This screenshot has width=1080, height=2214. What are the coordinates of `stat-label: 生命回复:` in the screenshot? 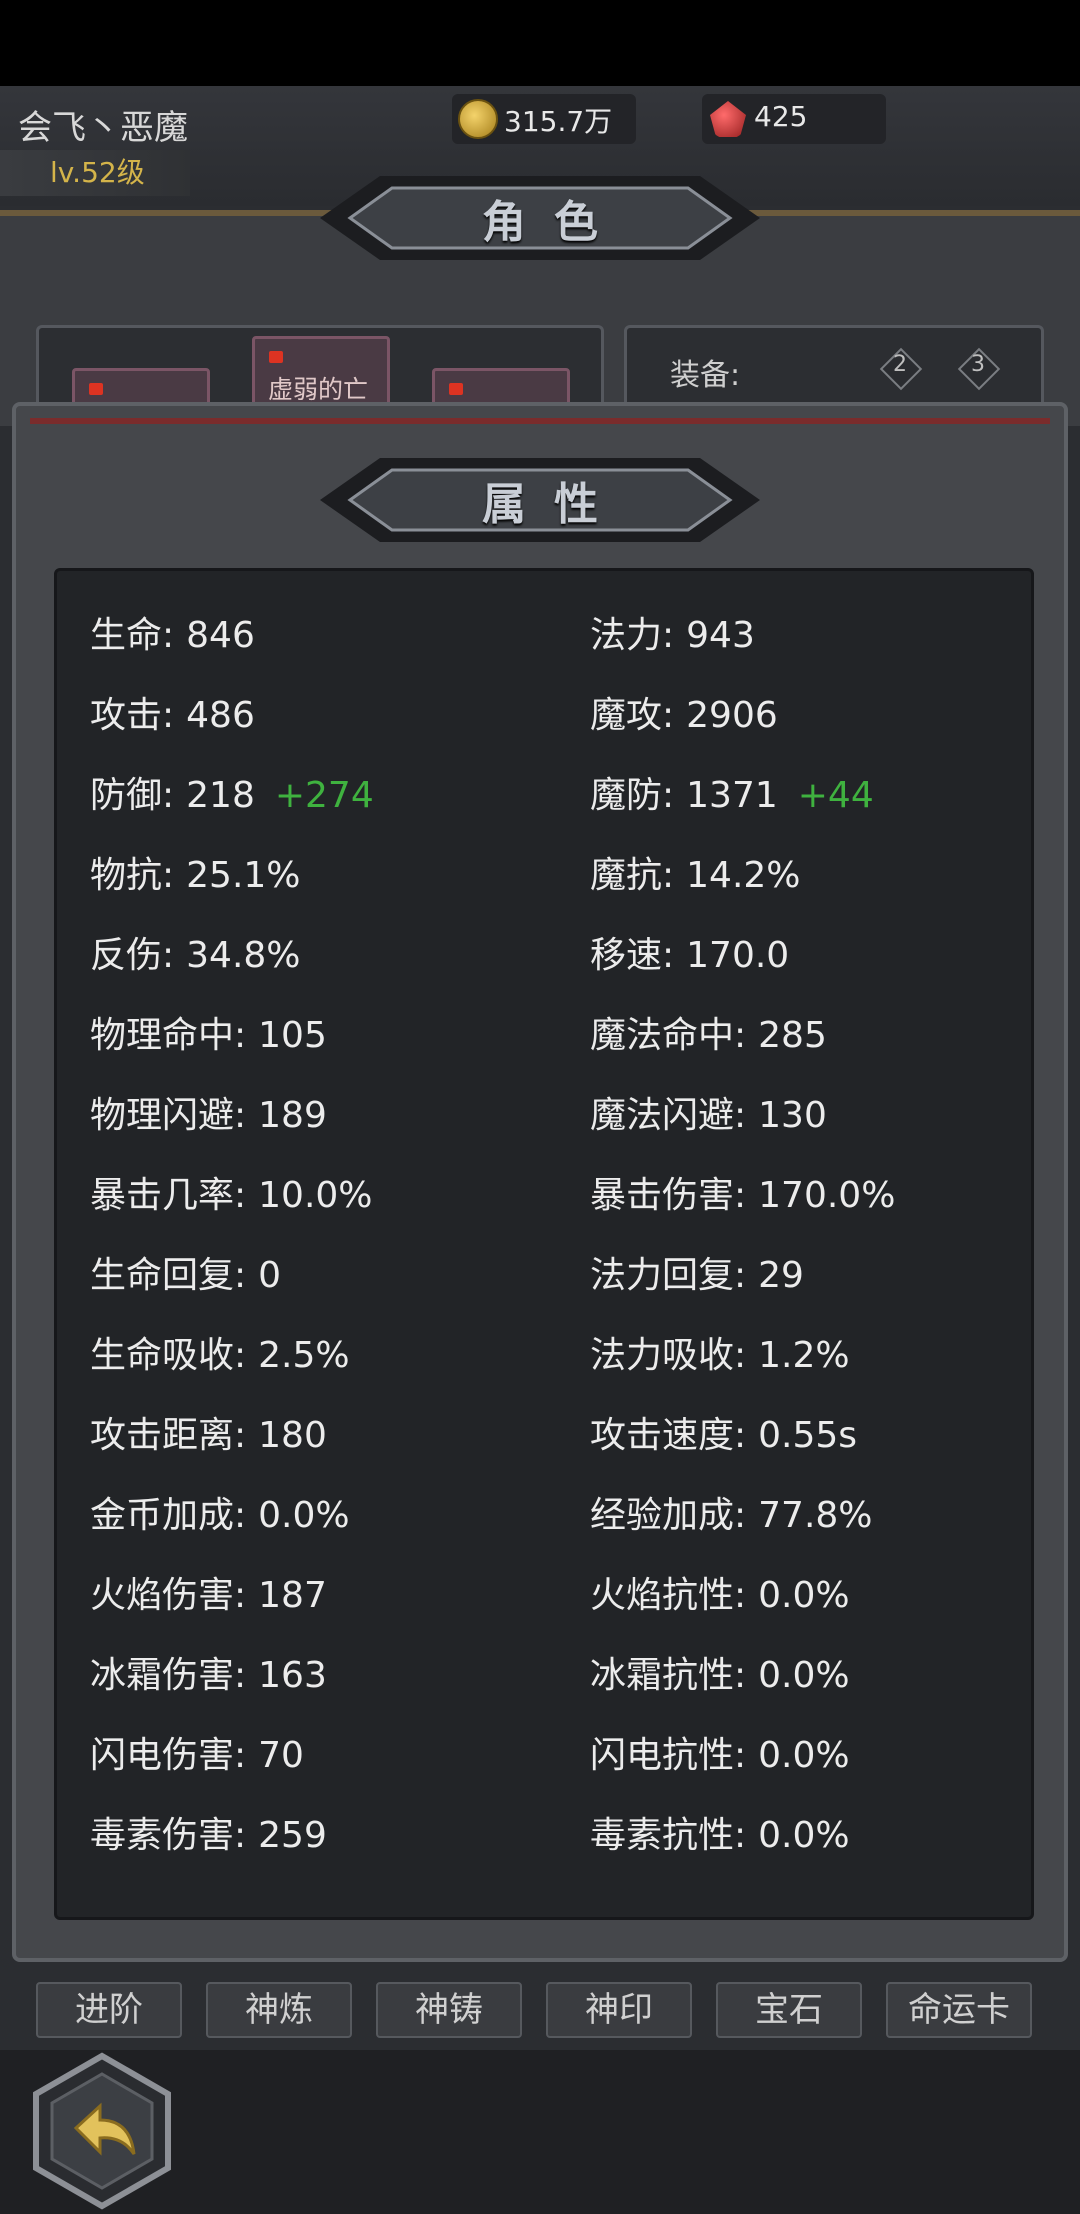 It's located at (168, 1275).